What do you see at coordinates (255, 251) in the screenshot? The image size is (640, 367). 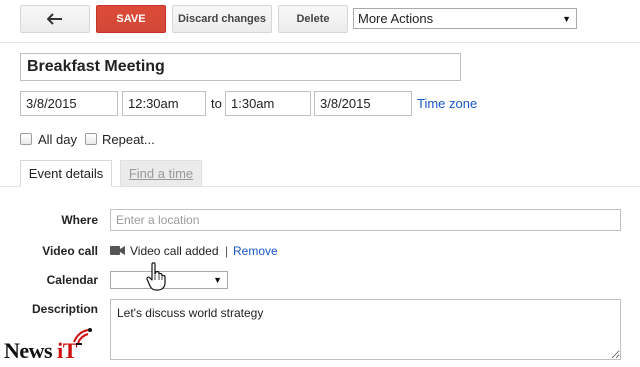 I see `remove-video-call-link: Remove` at bounding box center [255, 251].